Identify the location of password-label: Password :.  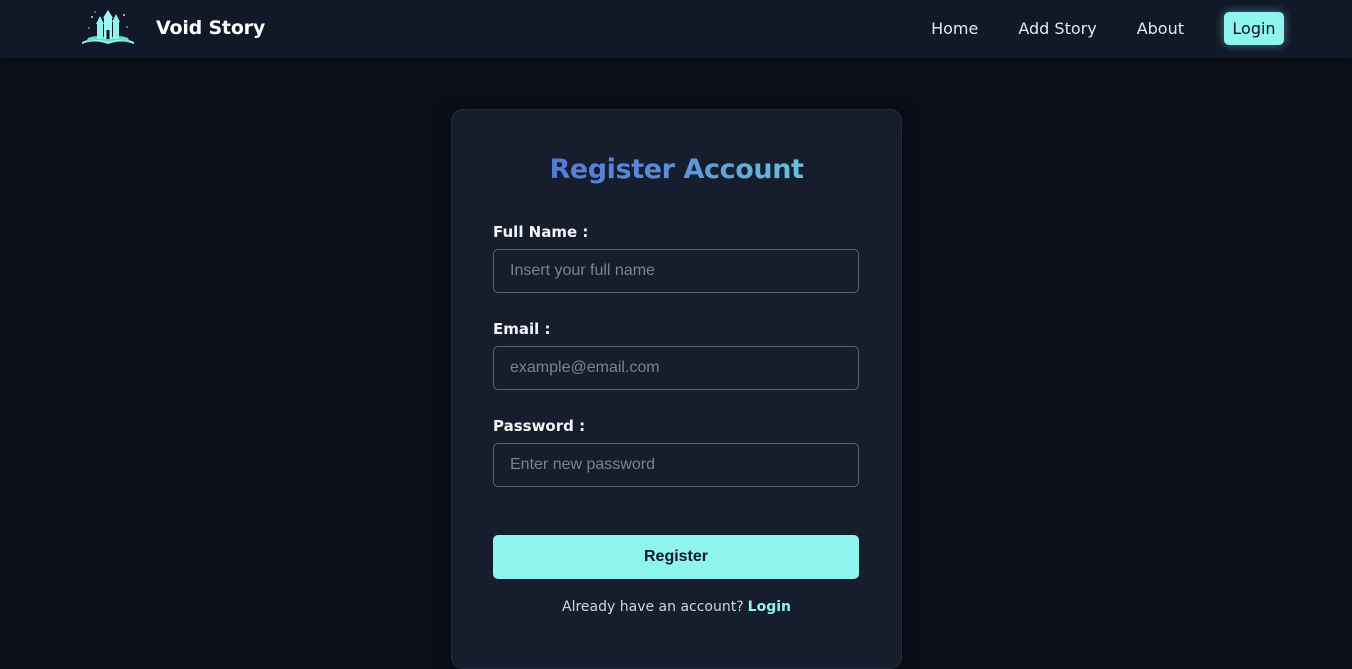
(539, 426).